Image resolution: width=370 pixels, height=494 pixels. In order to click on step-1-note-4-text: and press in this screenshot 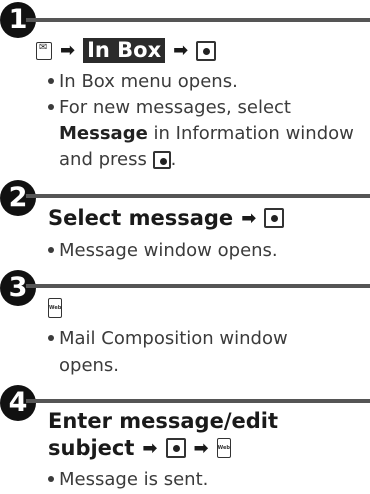, I will do `click(106, 159)`.